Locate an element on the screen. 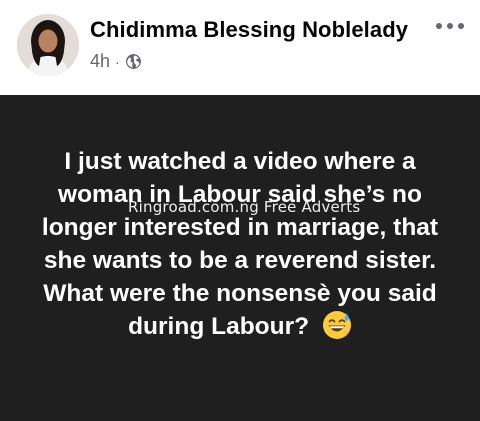 The width and height of the screenshot is (480, 421). author-name: Chidimma Blessing Noblelady is located at coordinates (249, 30).